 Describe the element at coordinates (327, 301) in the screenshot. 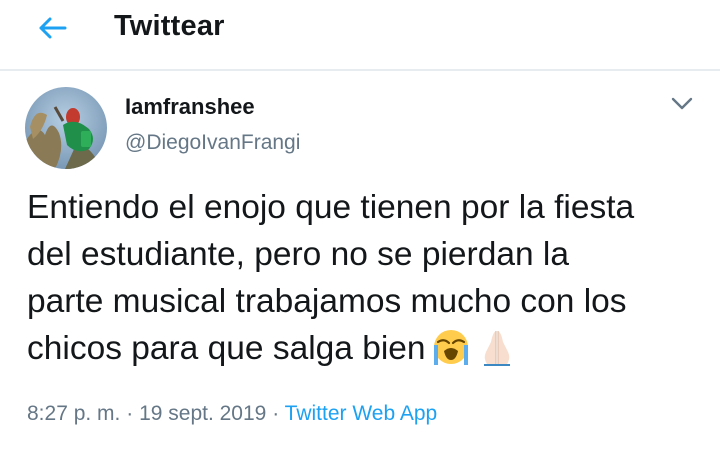

I see `tweet-line: parte musical trabajamos mucho con los` at that location.